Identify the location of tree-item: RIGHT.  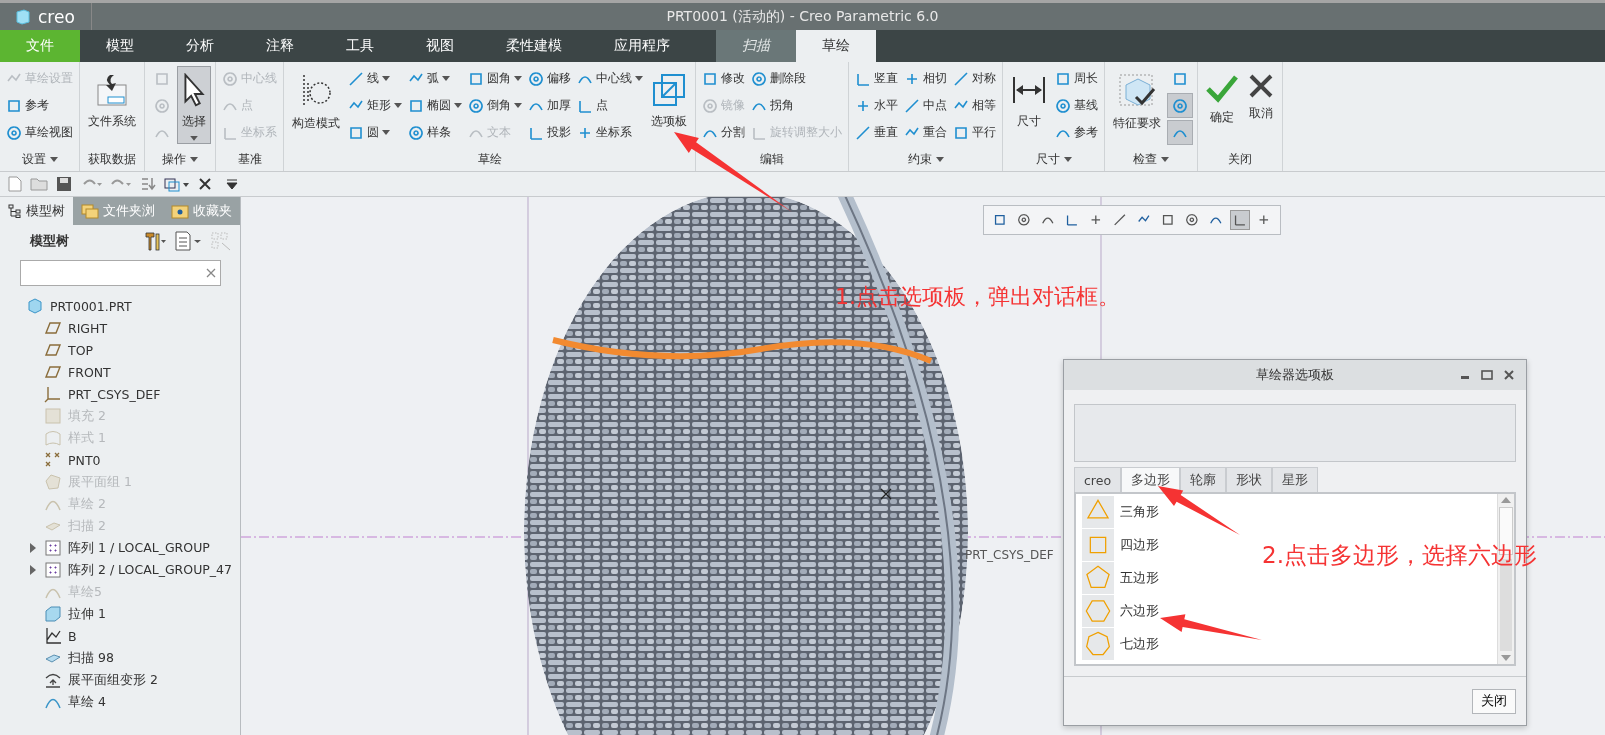
(88, 328).